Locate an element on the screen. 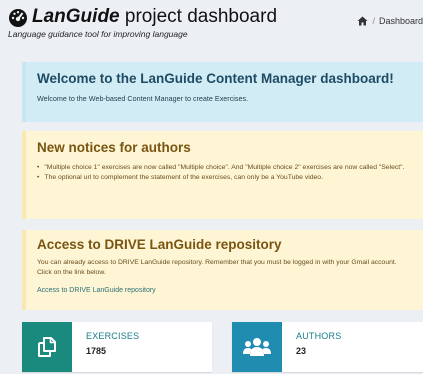  authors-info-box: AUTHORS 23 is located at coordinates (327, 347).